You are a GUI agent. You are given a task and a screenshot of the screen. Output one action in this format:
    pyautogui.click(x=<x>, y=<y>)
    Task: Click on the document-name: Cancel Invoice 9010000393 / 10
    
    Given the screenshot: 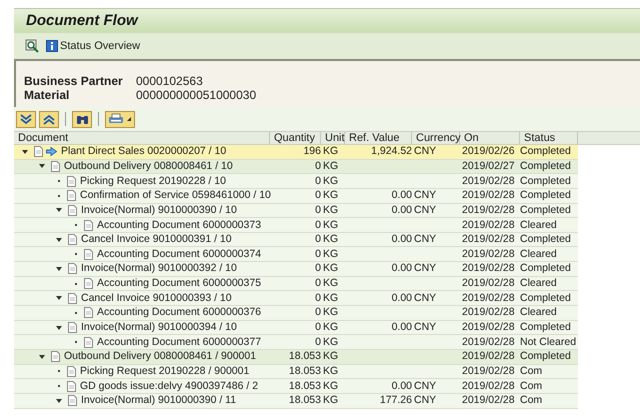 What is the action you would take?
    pyautogui.click(x=156, y=298)
    